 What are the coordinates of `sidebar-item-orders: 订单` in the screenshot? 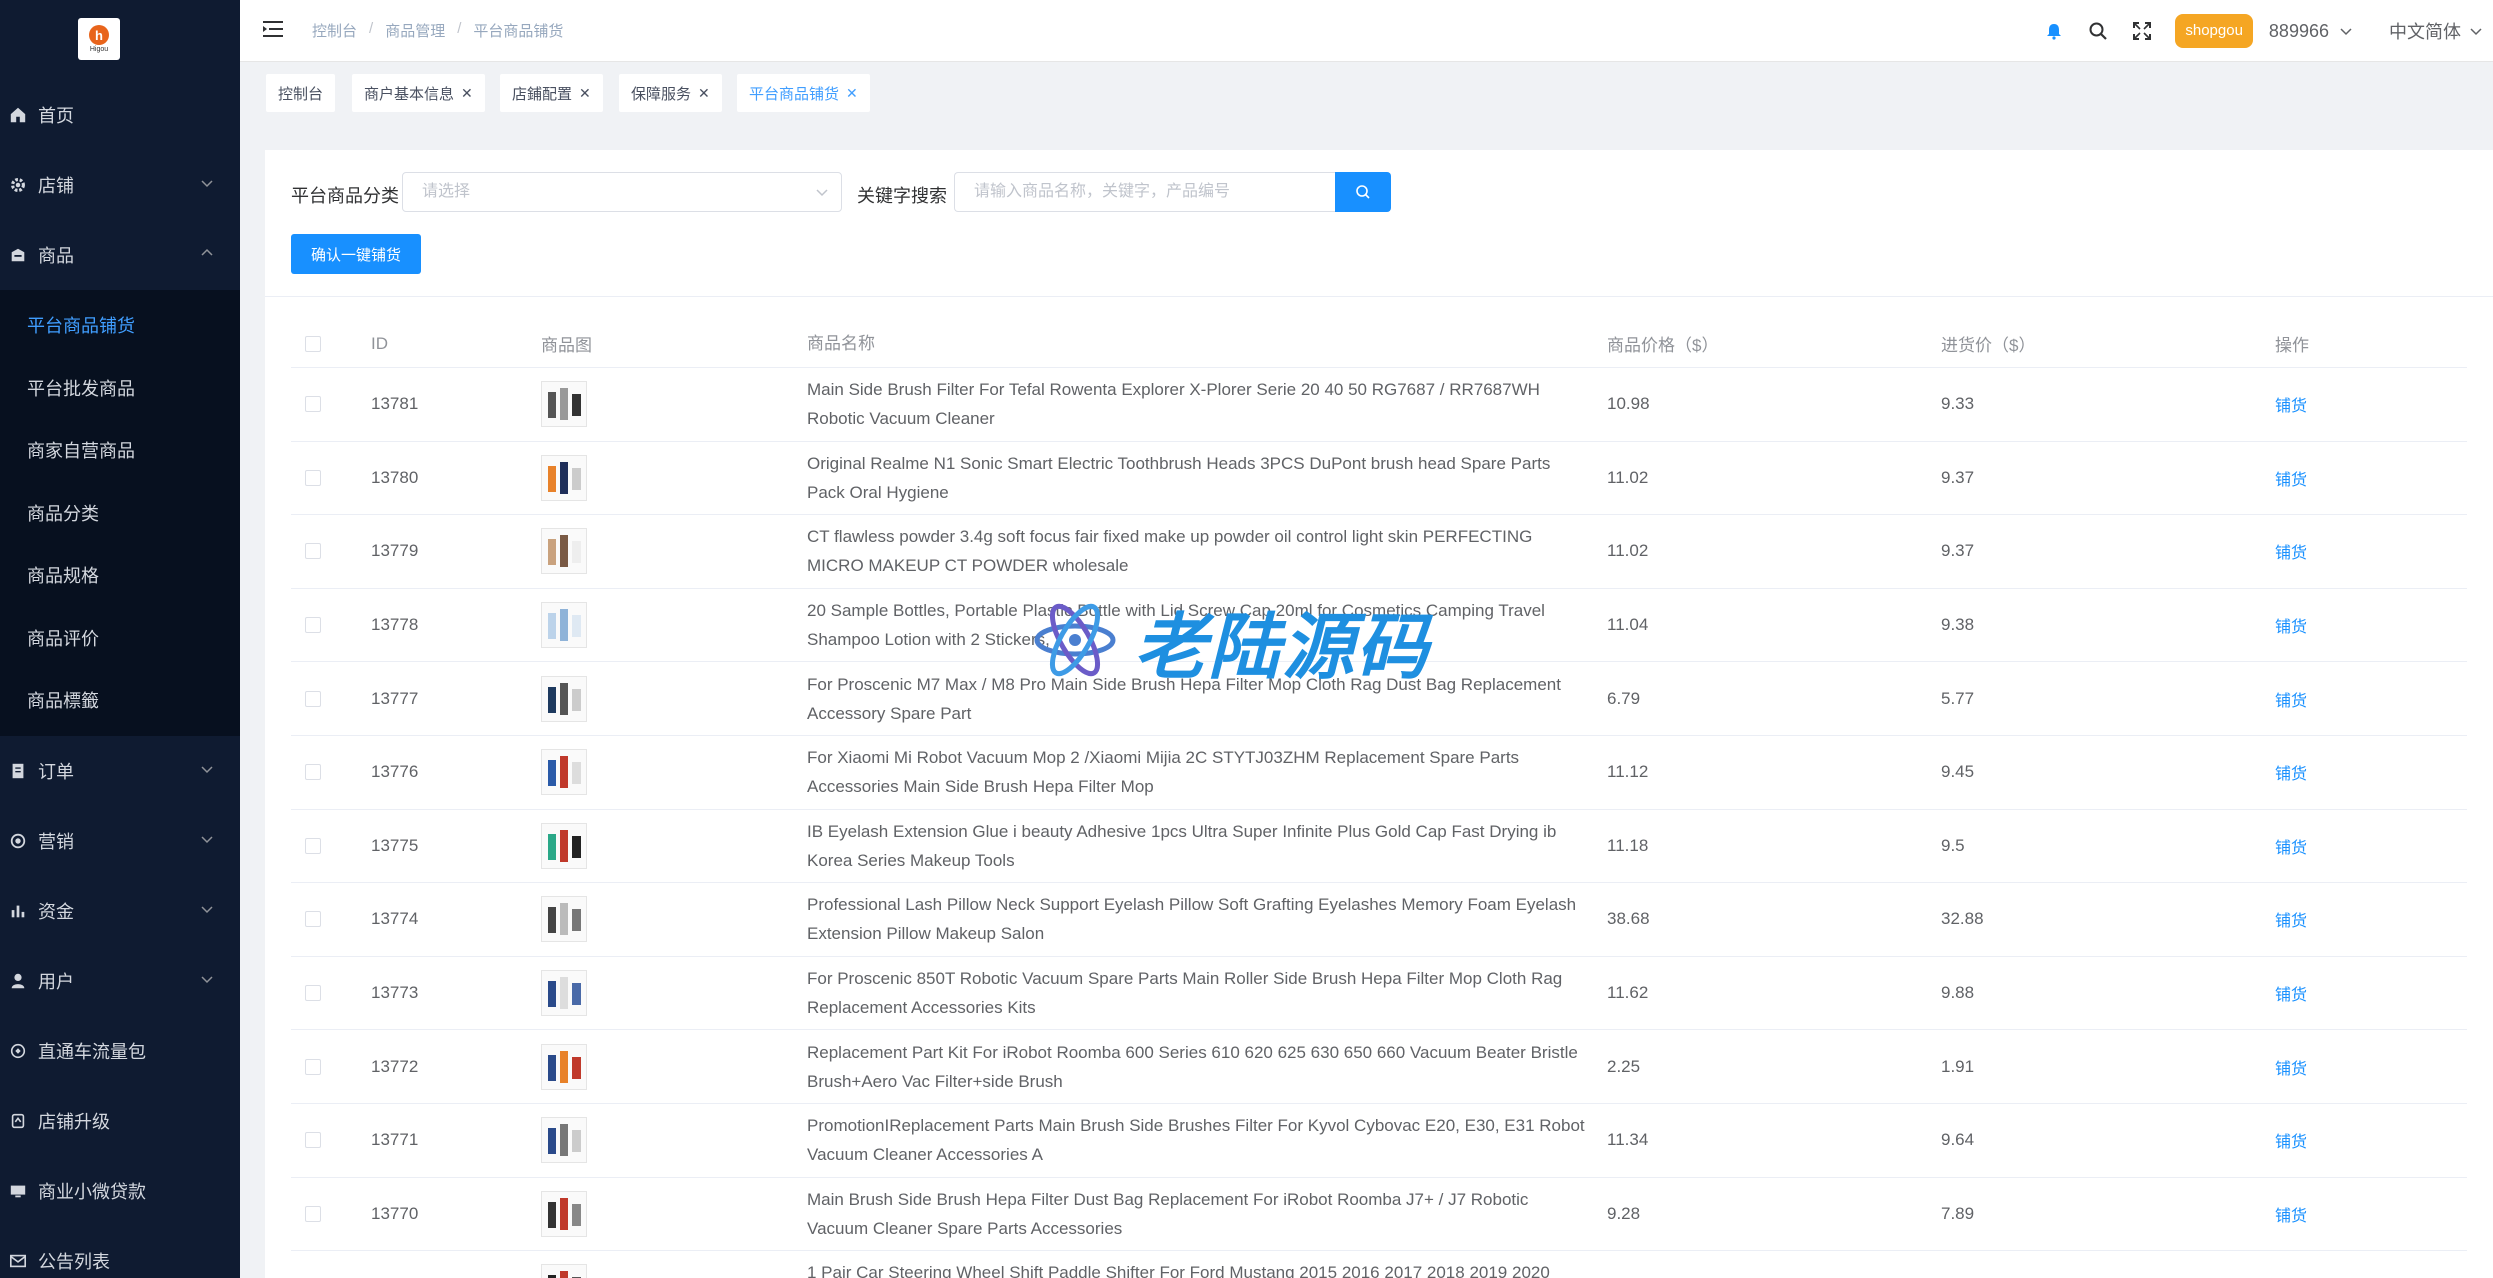 It's located at (120, 771).